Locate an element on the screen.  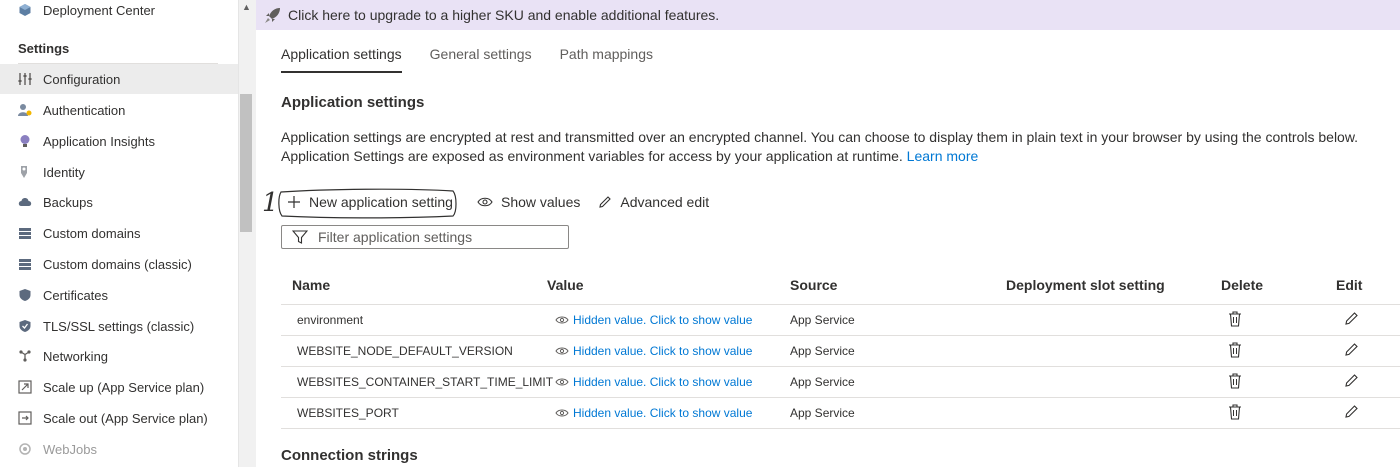
column-header-name: Name is located at coordinates (311, 285).